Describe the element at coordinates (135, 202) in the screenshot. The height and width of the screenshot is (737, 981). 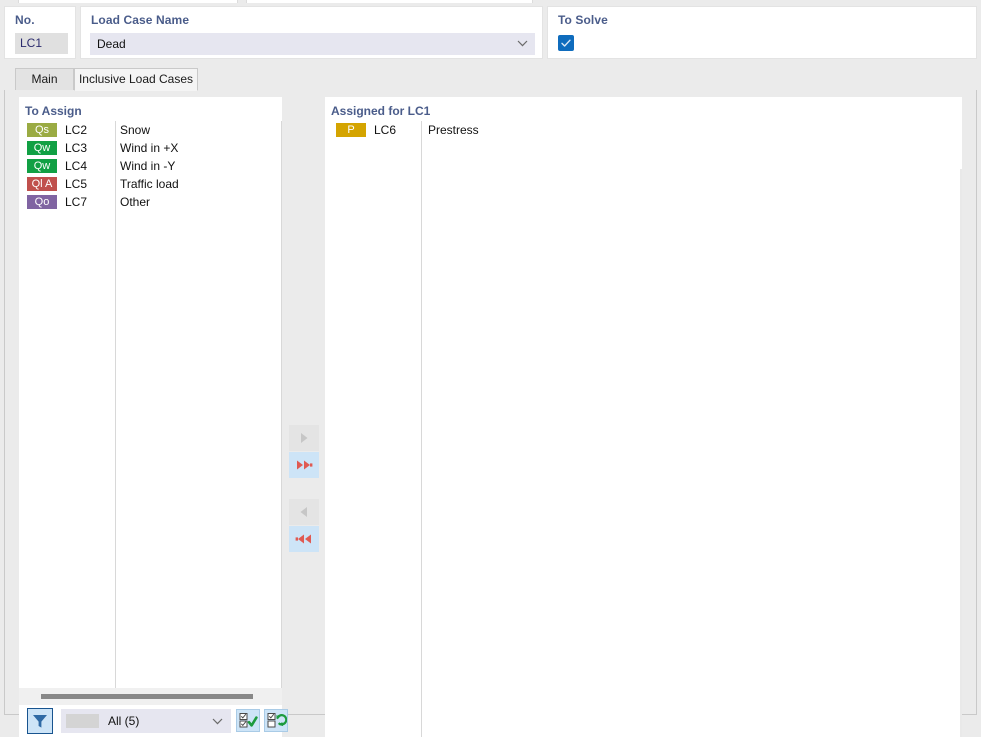
I see `load-case-name: Other` at that location.